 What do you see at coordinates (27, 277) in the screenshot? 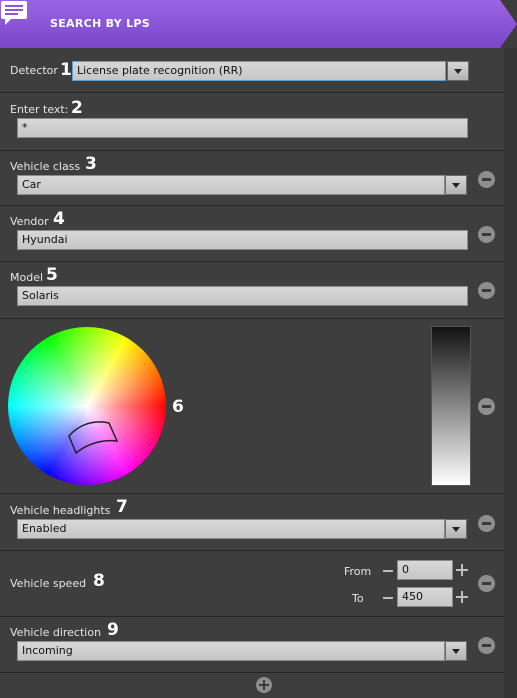
I see `model-label: Model` at bounding box center [27, 277].